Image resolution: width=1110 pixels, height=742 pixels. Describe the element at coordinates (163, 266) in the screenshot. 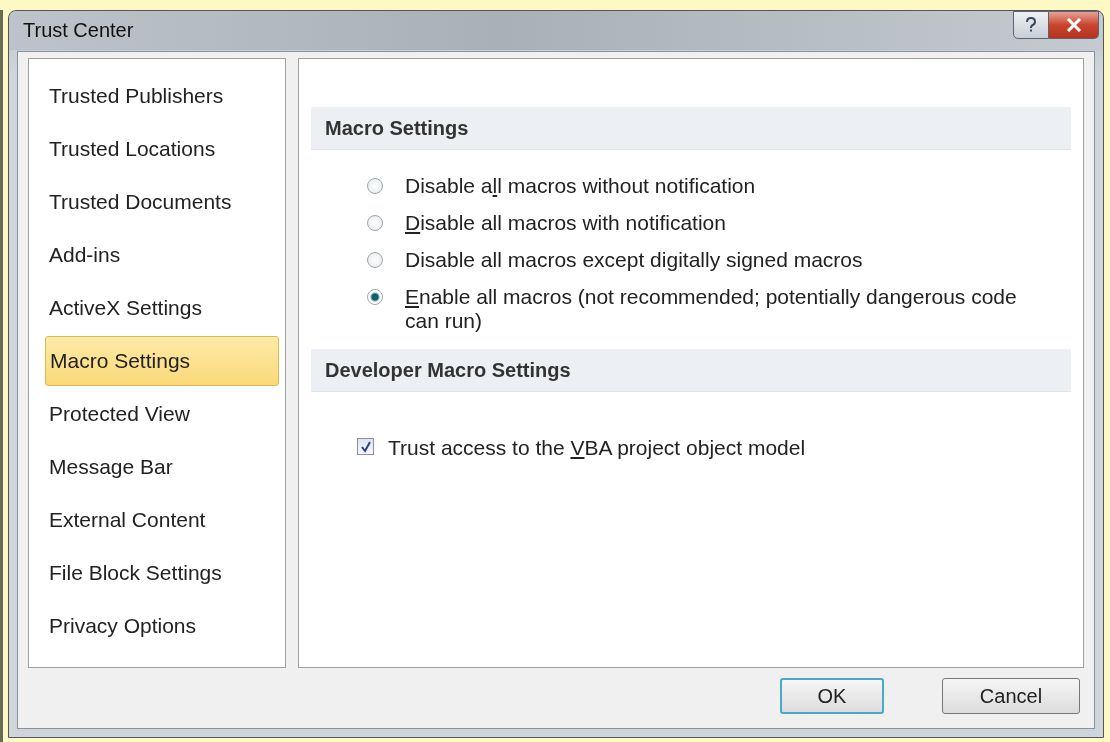

I see `sidebar-item: Add-ins` at that location.